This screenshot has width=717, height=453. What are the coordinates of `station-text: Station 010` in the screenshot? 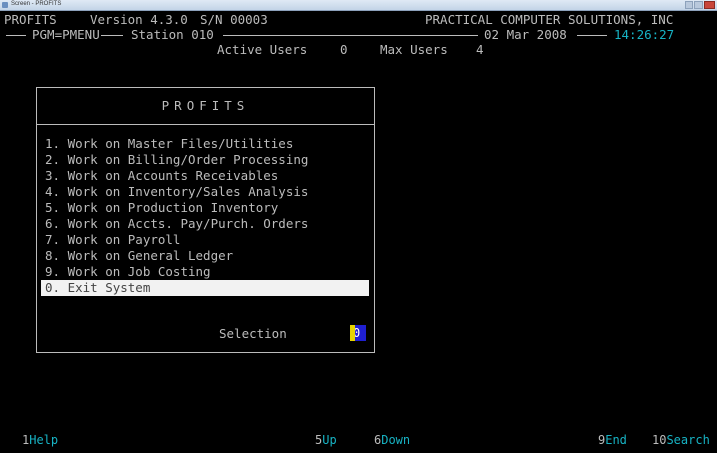 It's located at (172, 34).